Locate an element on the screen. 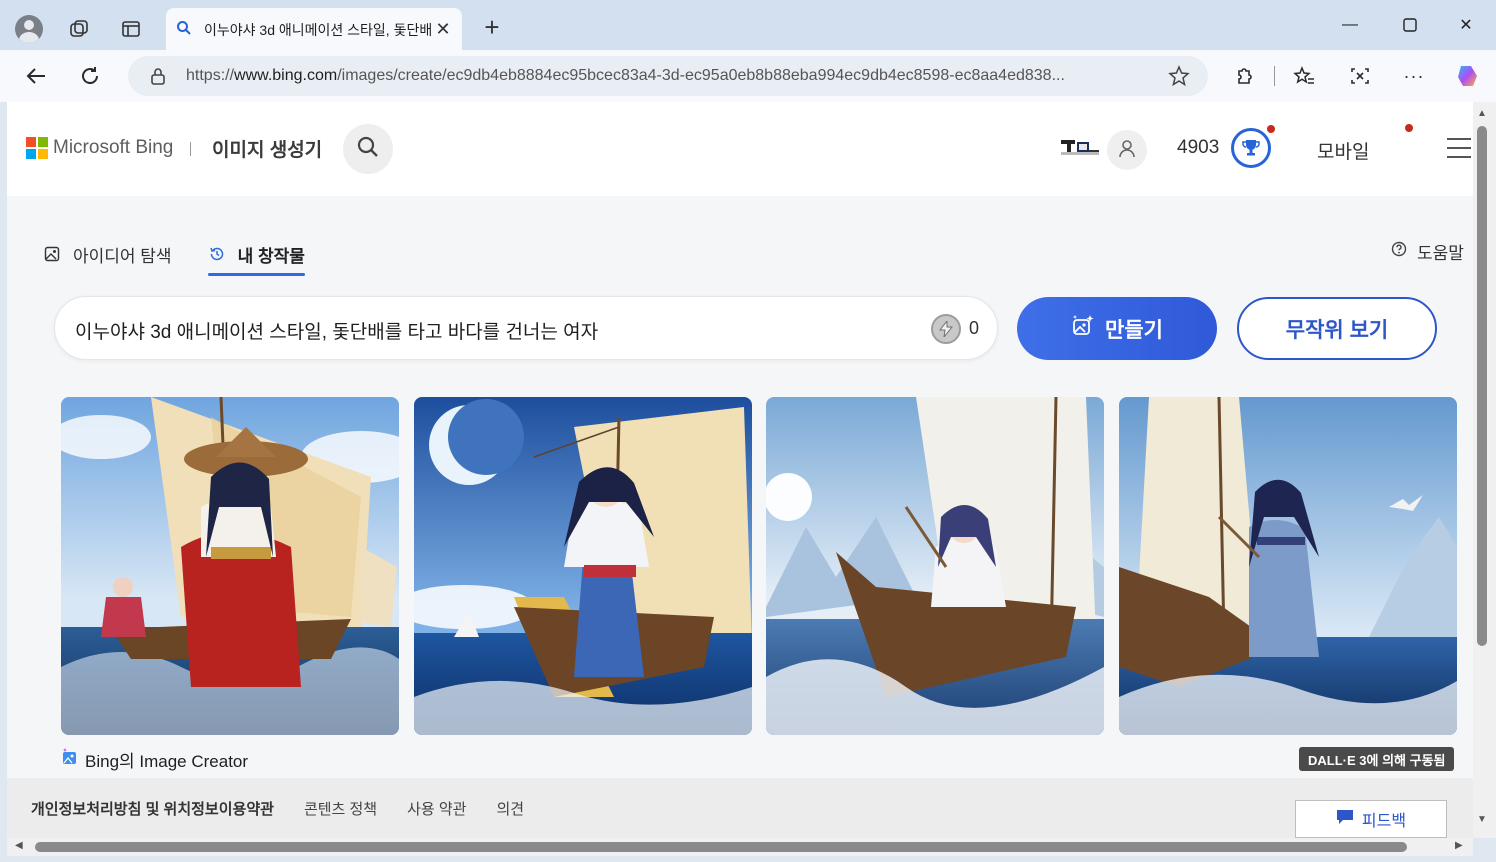  search-icon is located at coordinates (368, 149).